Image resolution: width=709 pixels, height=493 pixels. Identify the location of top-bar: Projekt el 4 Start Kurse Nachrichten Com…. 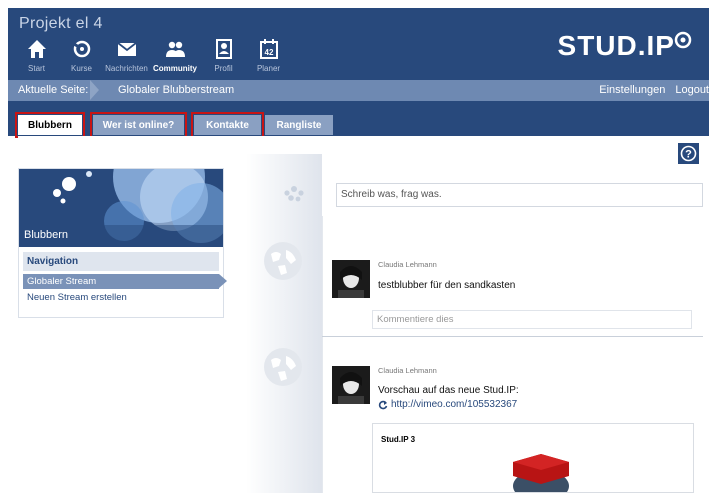
(358, 44).